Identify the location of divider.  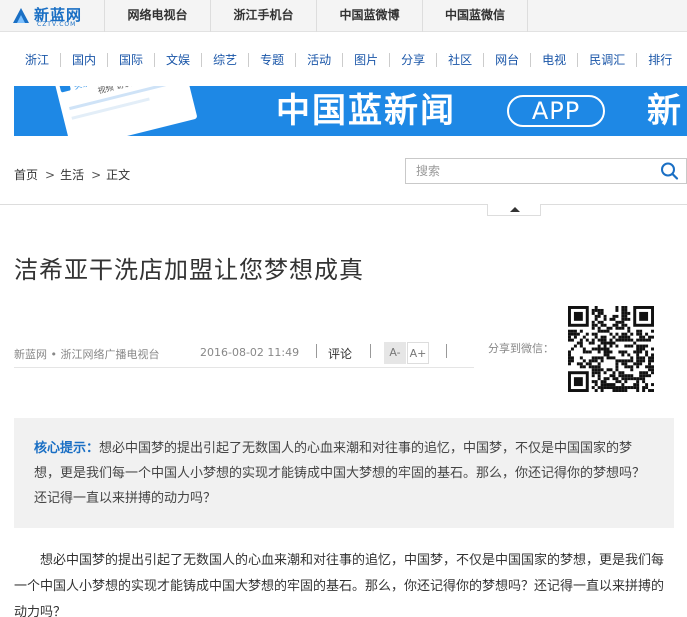
(343, 204).